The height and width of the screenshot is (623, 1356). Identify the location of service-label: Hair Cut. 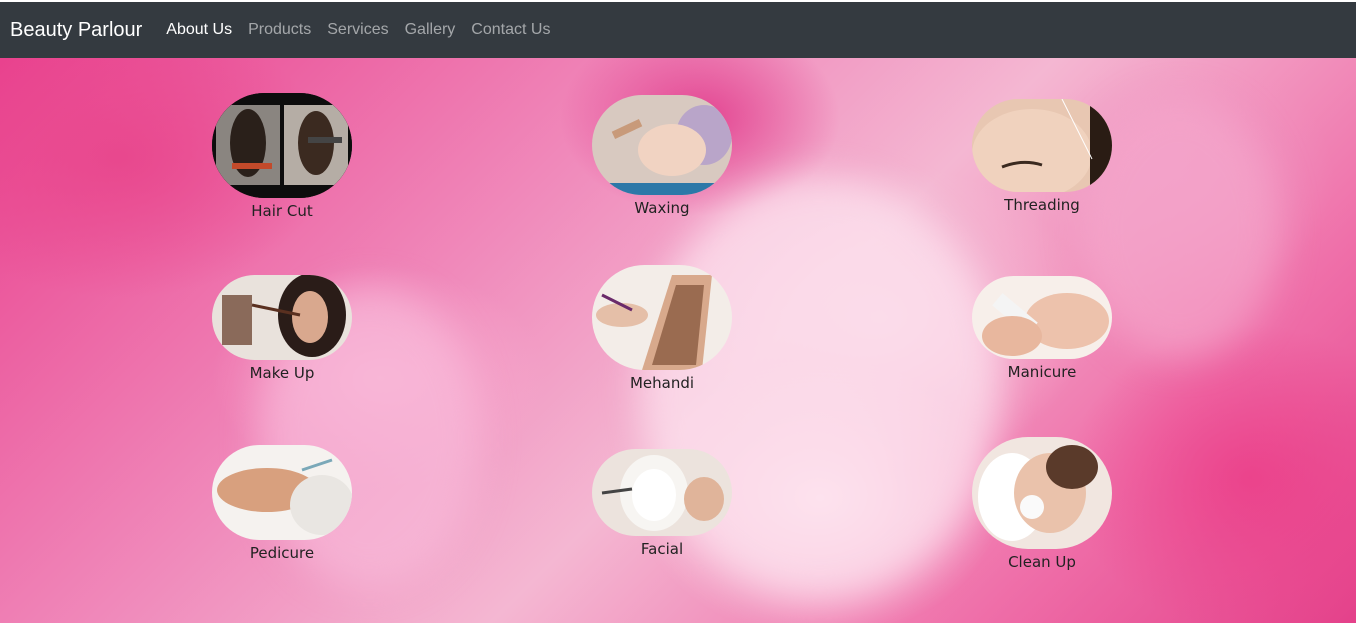
(282, 211).